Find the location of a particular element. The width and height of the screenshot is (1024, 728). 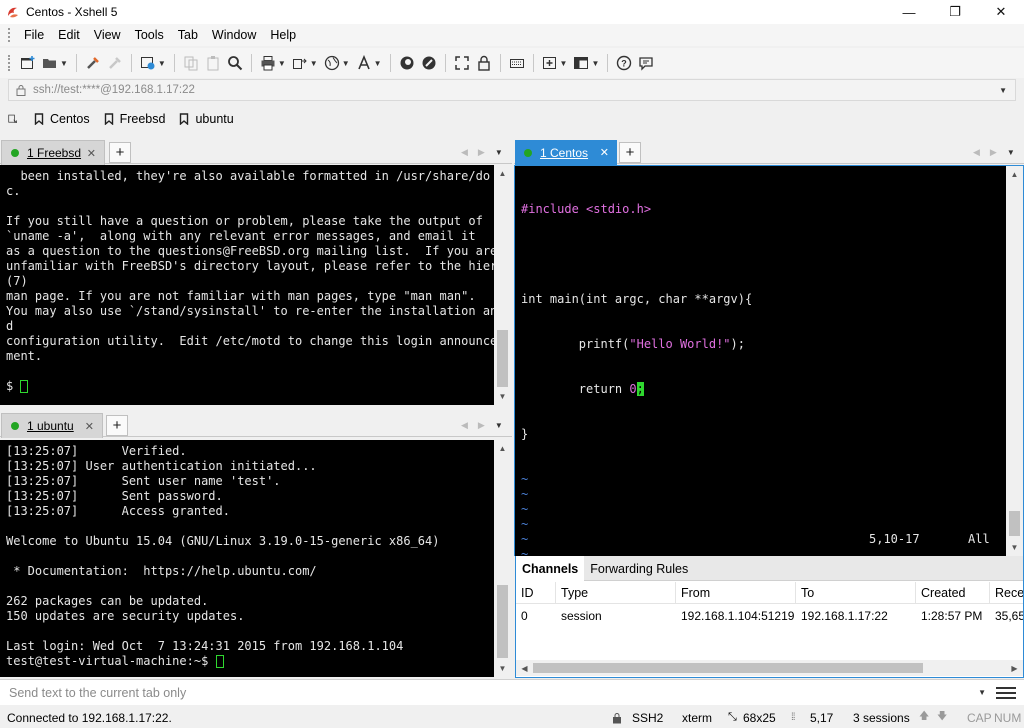

menu-view: View is located at coordinates (107, 35).